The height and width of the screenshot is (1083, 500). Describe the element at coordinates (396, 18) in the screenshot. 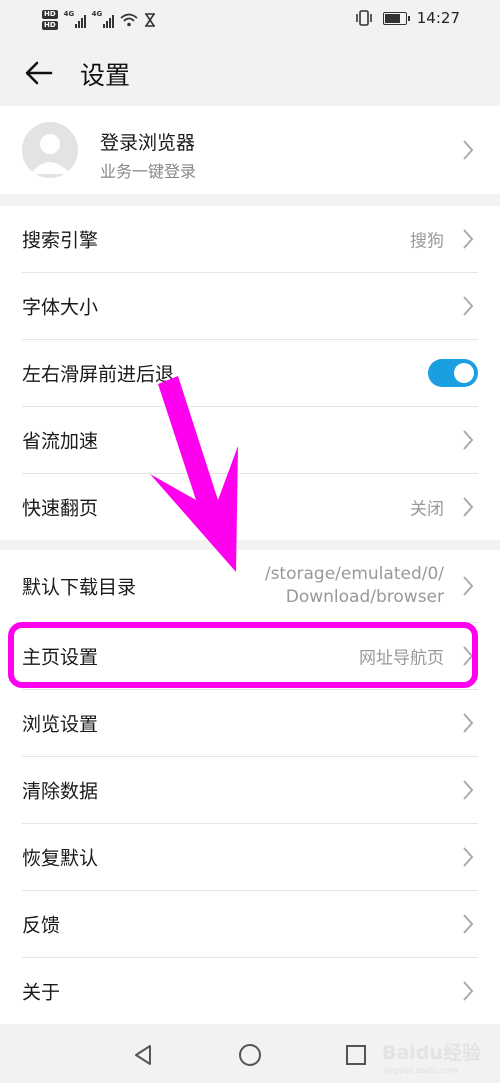

I see `battery-icon` at that location.